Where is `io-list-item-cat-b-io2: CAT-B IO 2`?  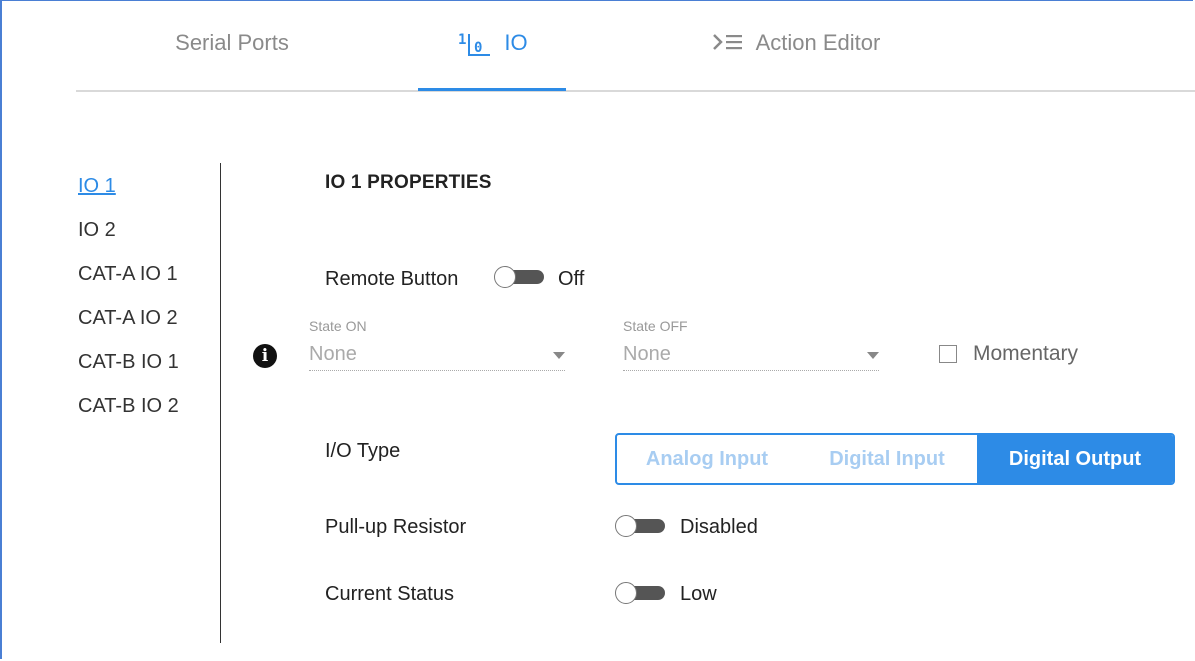 io-list-item-cat-b-io2: CAT-B IO 2 is located at coordinates (128, 414).